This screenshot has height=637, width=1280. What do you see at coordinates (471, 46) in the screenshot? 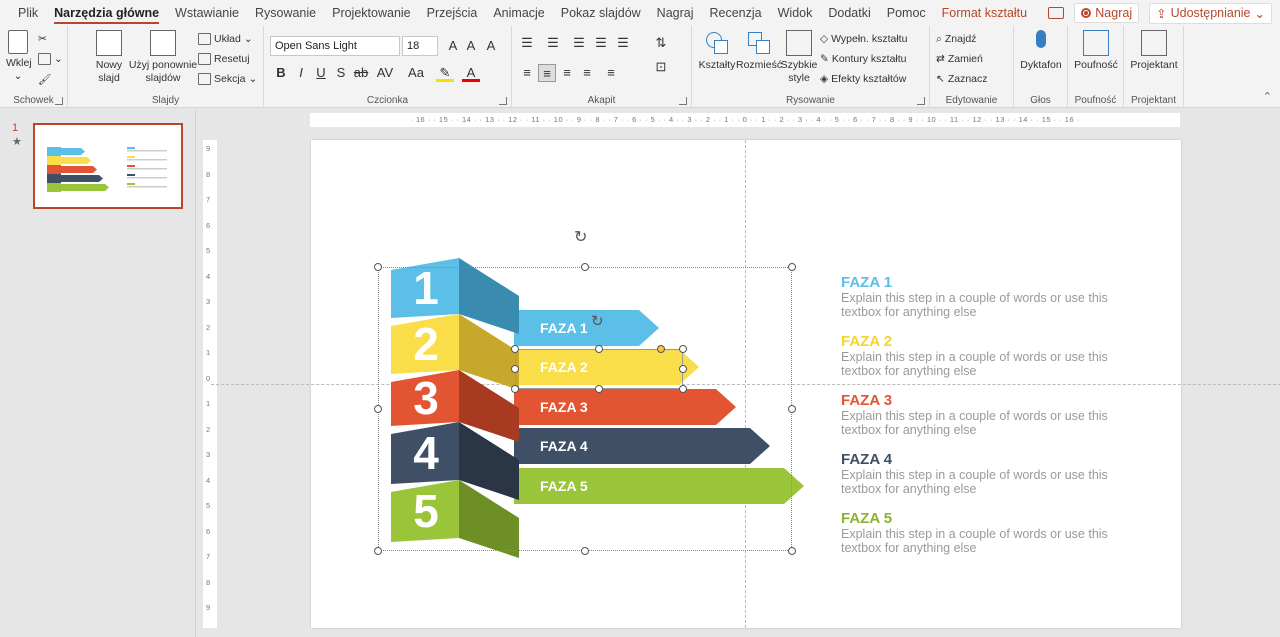
I see `shrink-font-button: A` at bounding box center [471, 46].